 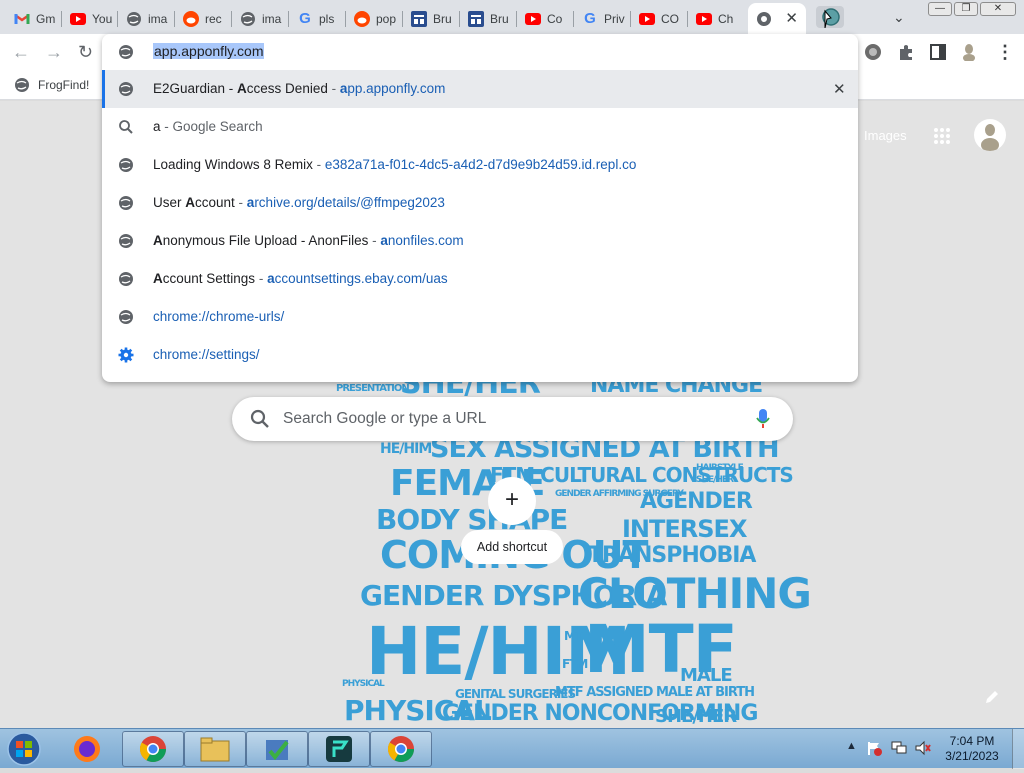 What do you see at coordinates (512, 521) in the screenshot?
I see `add-shortcut-tile: + Add shortcut` at bounding box center [512, 521].